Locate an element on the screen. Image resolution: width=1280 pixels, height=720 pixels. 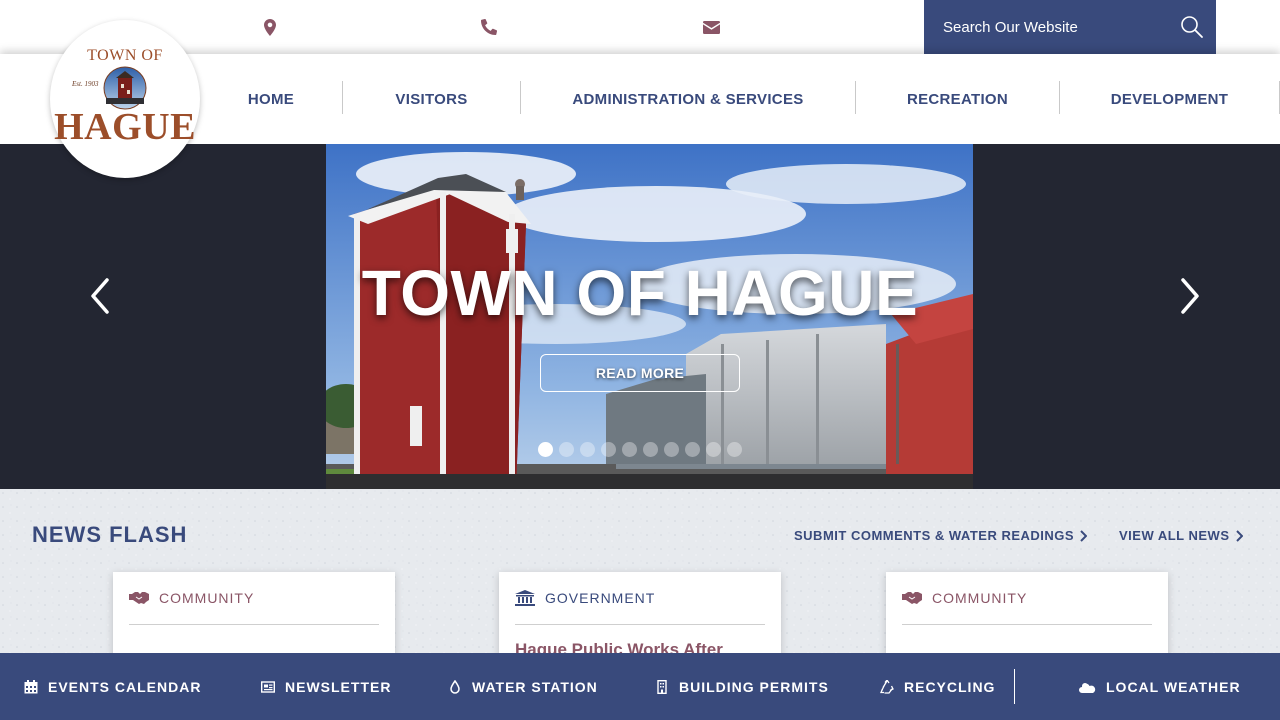
news-card-category: GOVERNMENT is located at coordinates (640, 598).